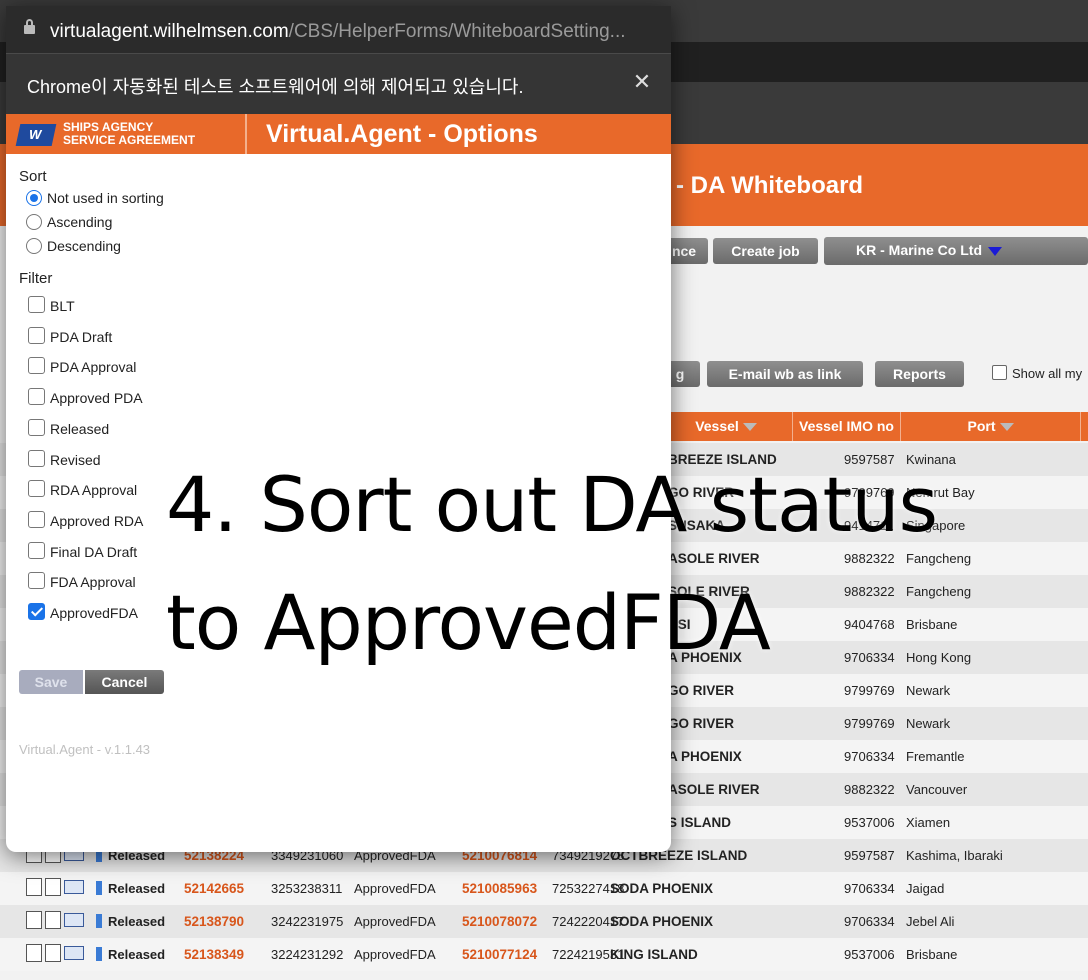 This screenshot has width=1088, height=980. I want to click on lock-icon, so click(29, 26).